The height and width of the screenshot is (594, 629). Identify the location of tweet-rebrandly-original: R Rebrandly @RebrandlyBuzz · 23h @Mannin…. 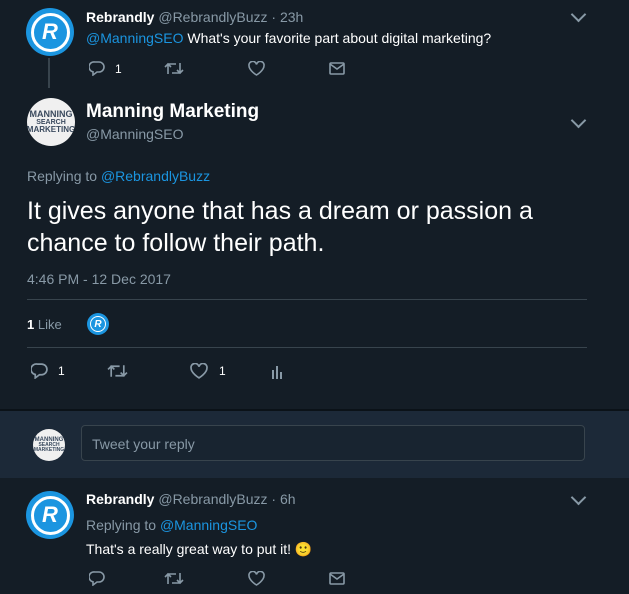
(314, 44).